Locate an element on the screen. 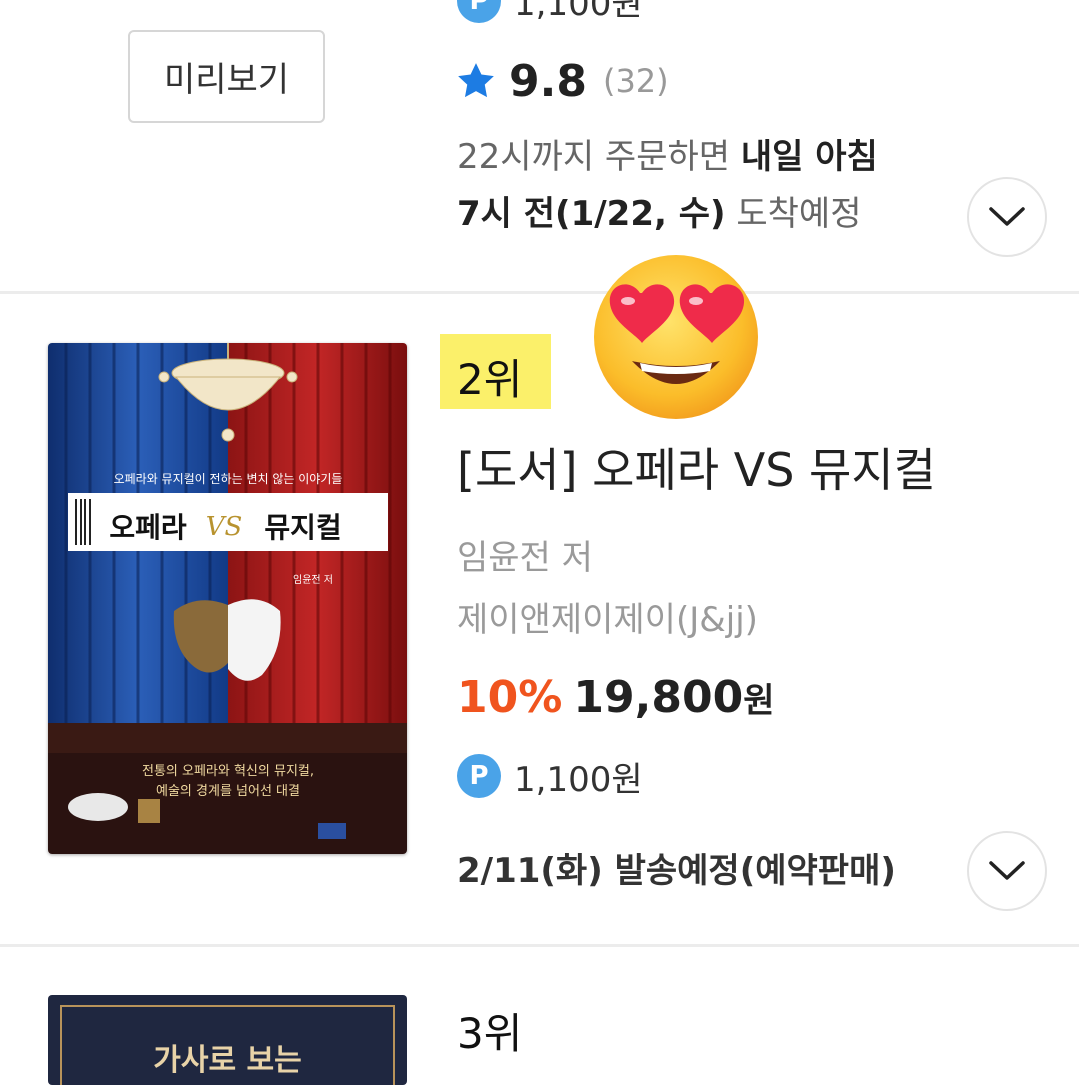 The height and width of the screenshot is (1085, 1079). rating-value: 9.8 is located at coordinates (548, 81).